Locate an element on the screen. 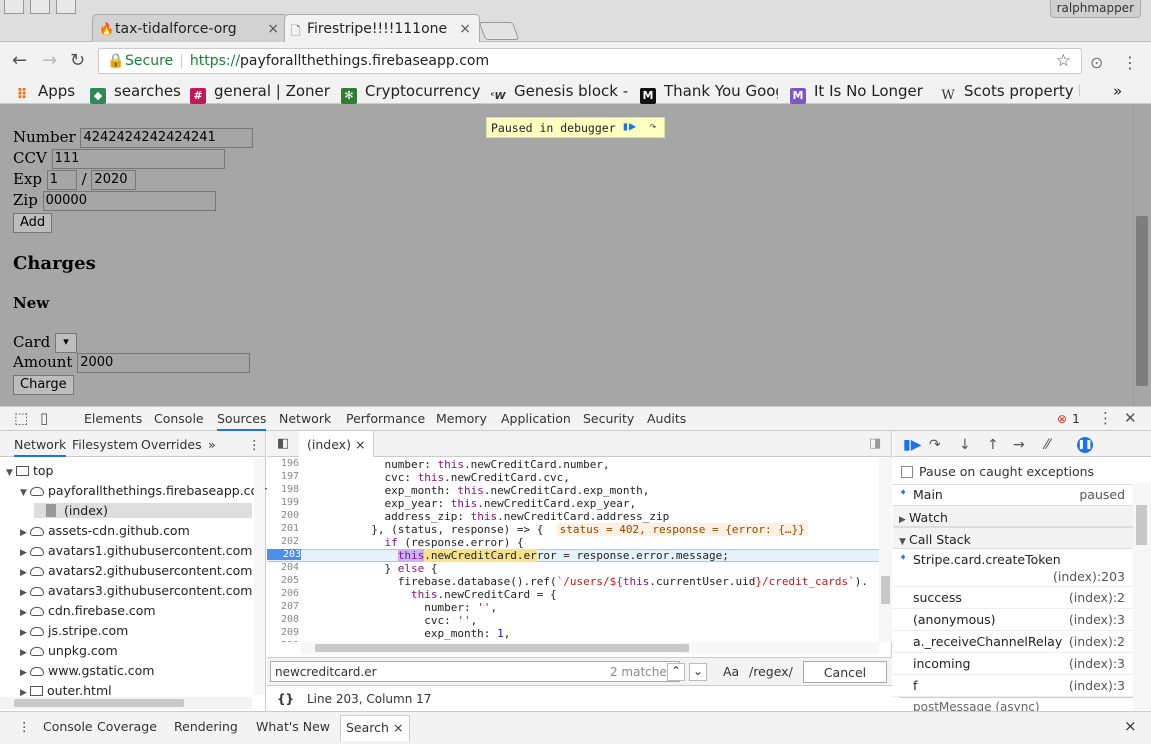 The height and width of the screenshot is (744, 1151). line-number: 205 is located at coordinates (283, 580).